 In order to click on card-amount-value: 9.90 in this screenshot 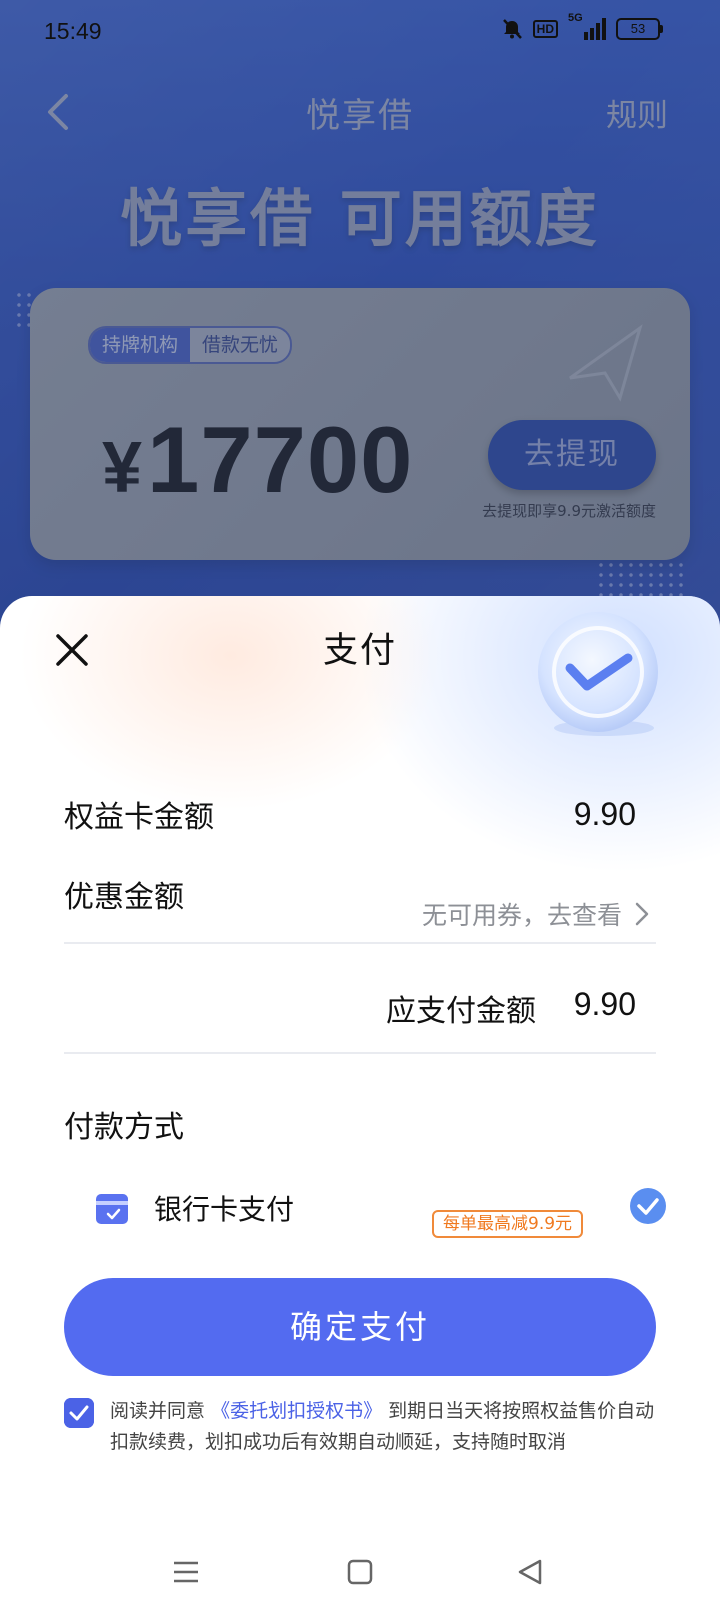, I will do `click(604, 814)`.